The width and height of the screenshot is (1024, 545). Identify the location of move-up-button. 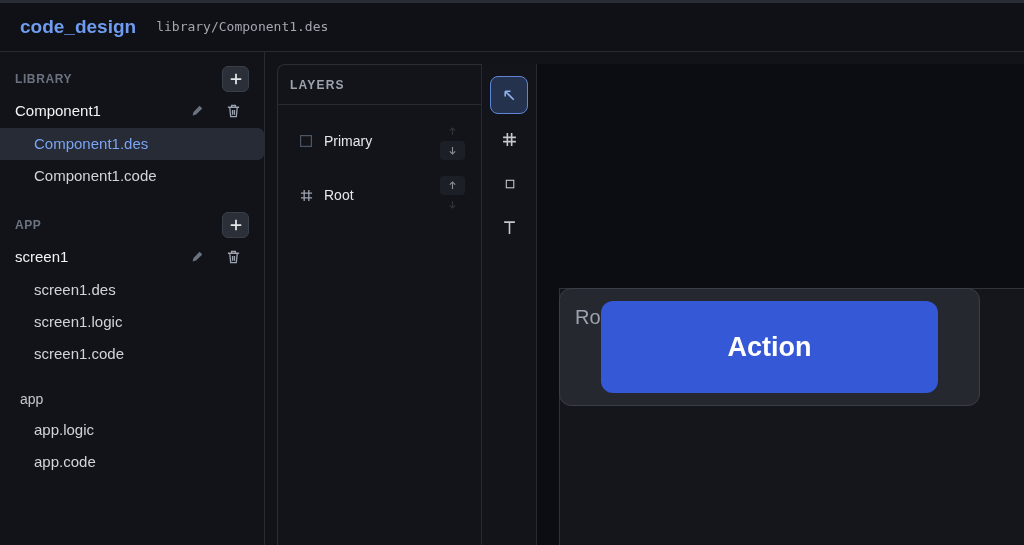
(452, 185).